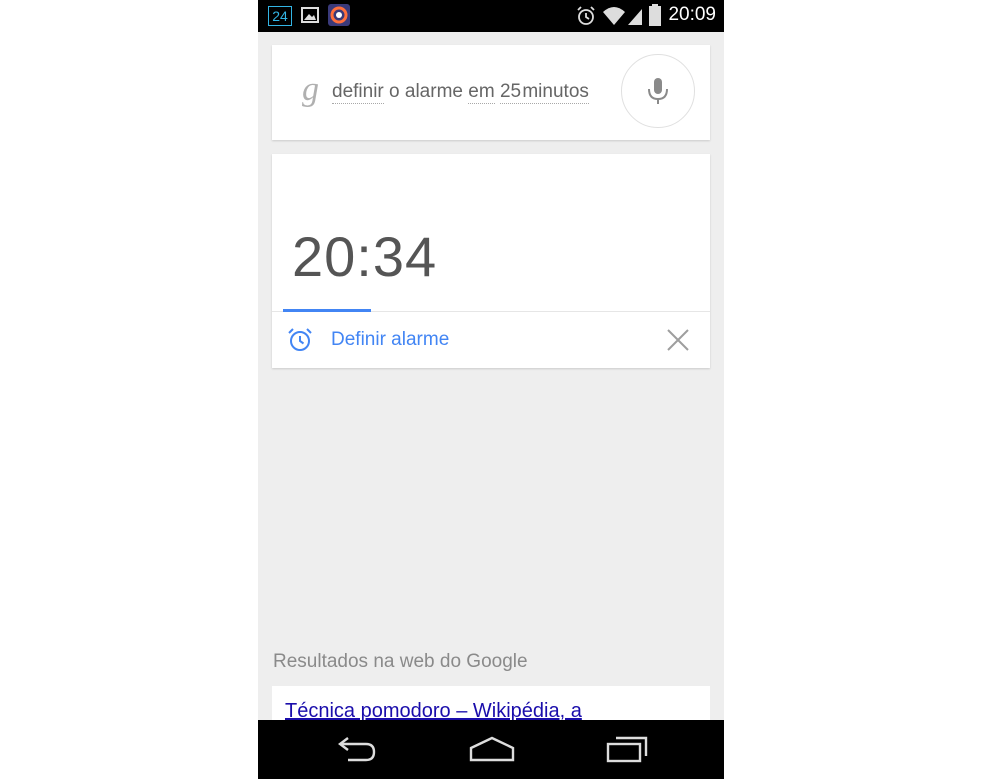 The width and height of the screenshot is (984, 779). What do you see at coordinates (339, 15) in the screenshot?
I see `app-icon` at bounding box center [339, 15].